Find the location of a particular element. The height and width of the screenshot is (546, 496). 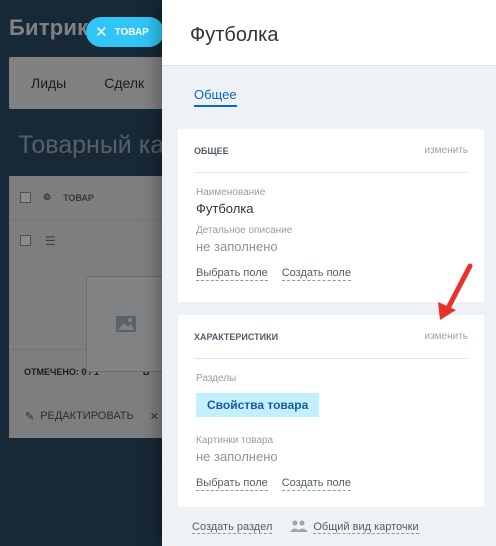

properties-card-header: ХАРАКТЕРИСТИКИ изменить is located at coordinates (331, 337).